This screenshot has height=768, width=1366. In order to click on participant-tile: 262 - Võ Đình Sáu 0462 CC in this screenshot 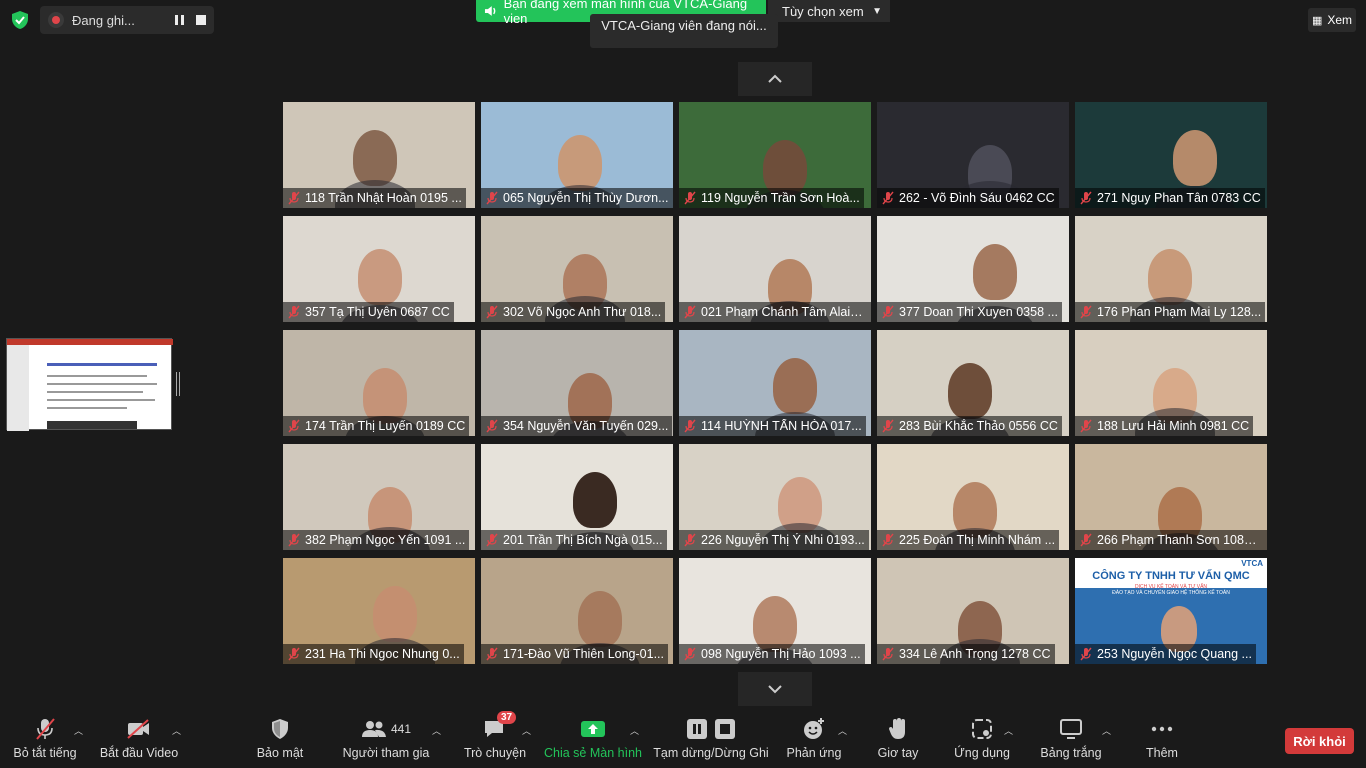, I will do `click(973, 155)`.